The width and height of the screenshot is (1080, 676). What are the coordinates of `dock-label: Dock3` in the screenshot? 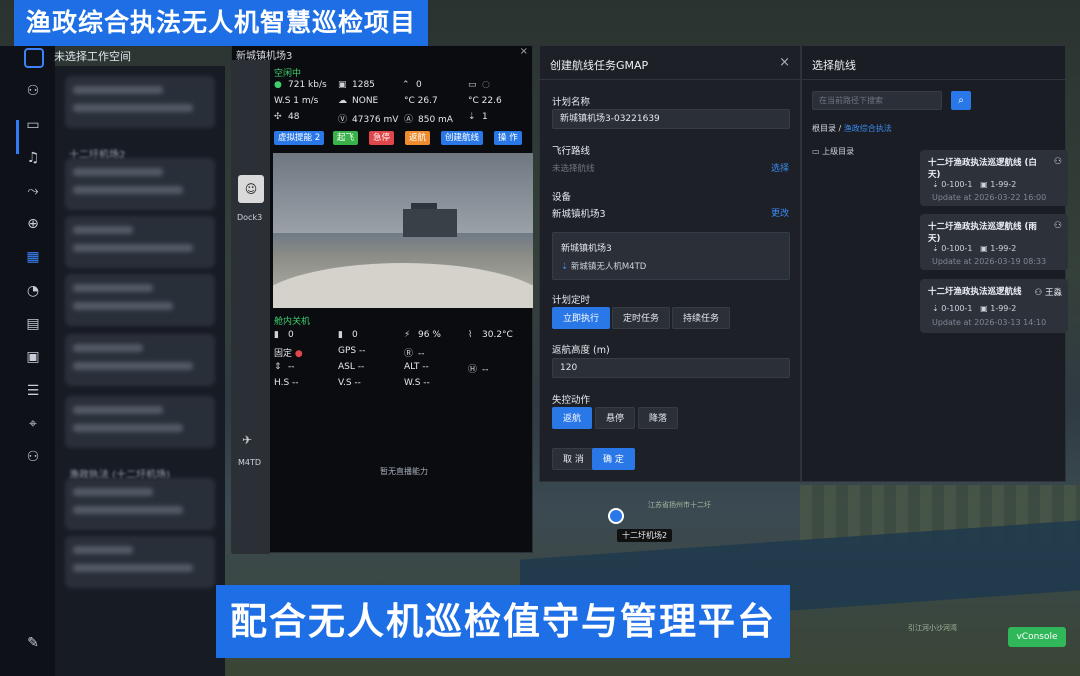 It's located at (250, 217).